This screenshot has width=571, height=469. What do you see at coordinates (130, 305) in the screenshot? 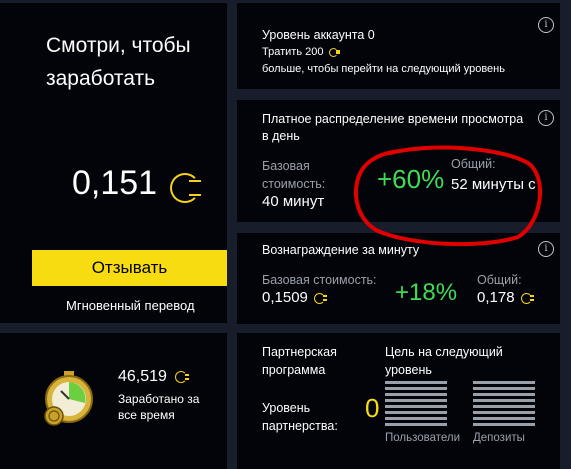
I see `transfer-label: Мгновенный перевод` at bounding box center [130, 305].